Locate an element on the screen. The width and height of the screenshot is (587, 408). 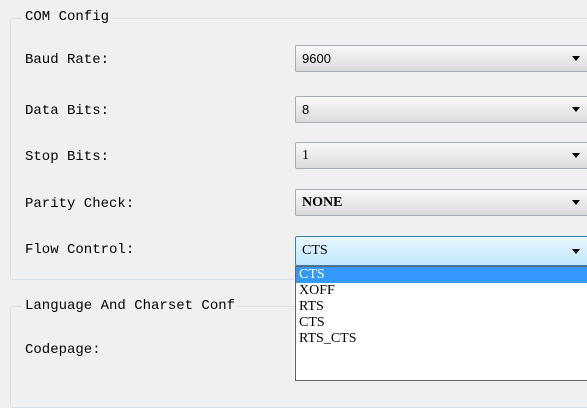
flow-control-dropdown-list: CTS XOFF RTS CTS RTS_CTS is located at coordinates (441, 323).